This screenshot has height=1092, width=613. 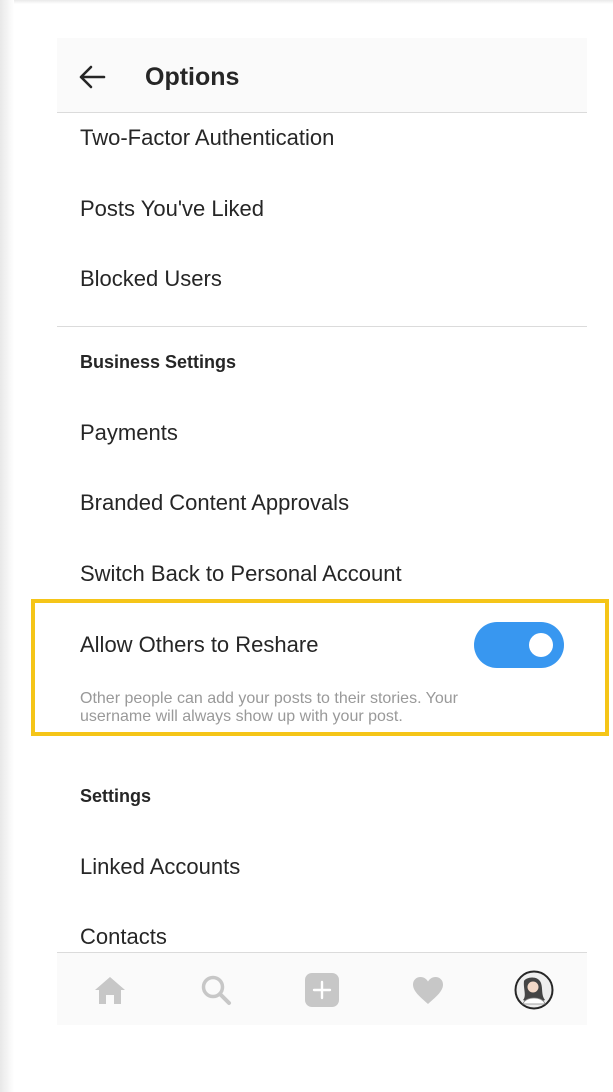 What do you see at coordinates (192, 77) in the screenshot?
I see `page-title: Options` at bounding box center [192, 77].